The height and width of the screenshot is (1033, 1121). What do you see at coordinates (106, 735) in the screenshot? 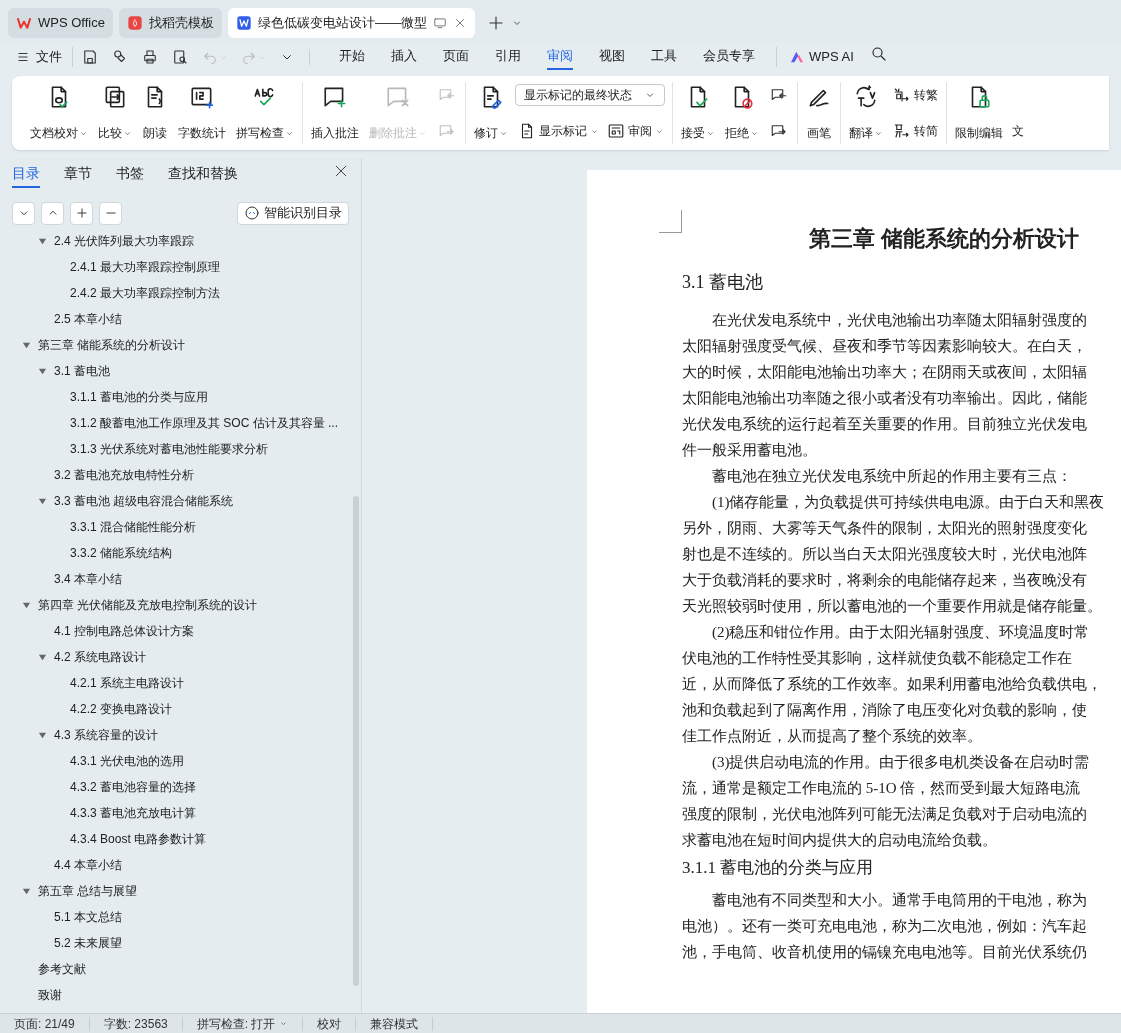
I see `toc-entry: 4.3 系统容量的设计` at bounding box center [106, 735].